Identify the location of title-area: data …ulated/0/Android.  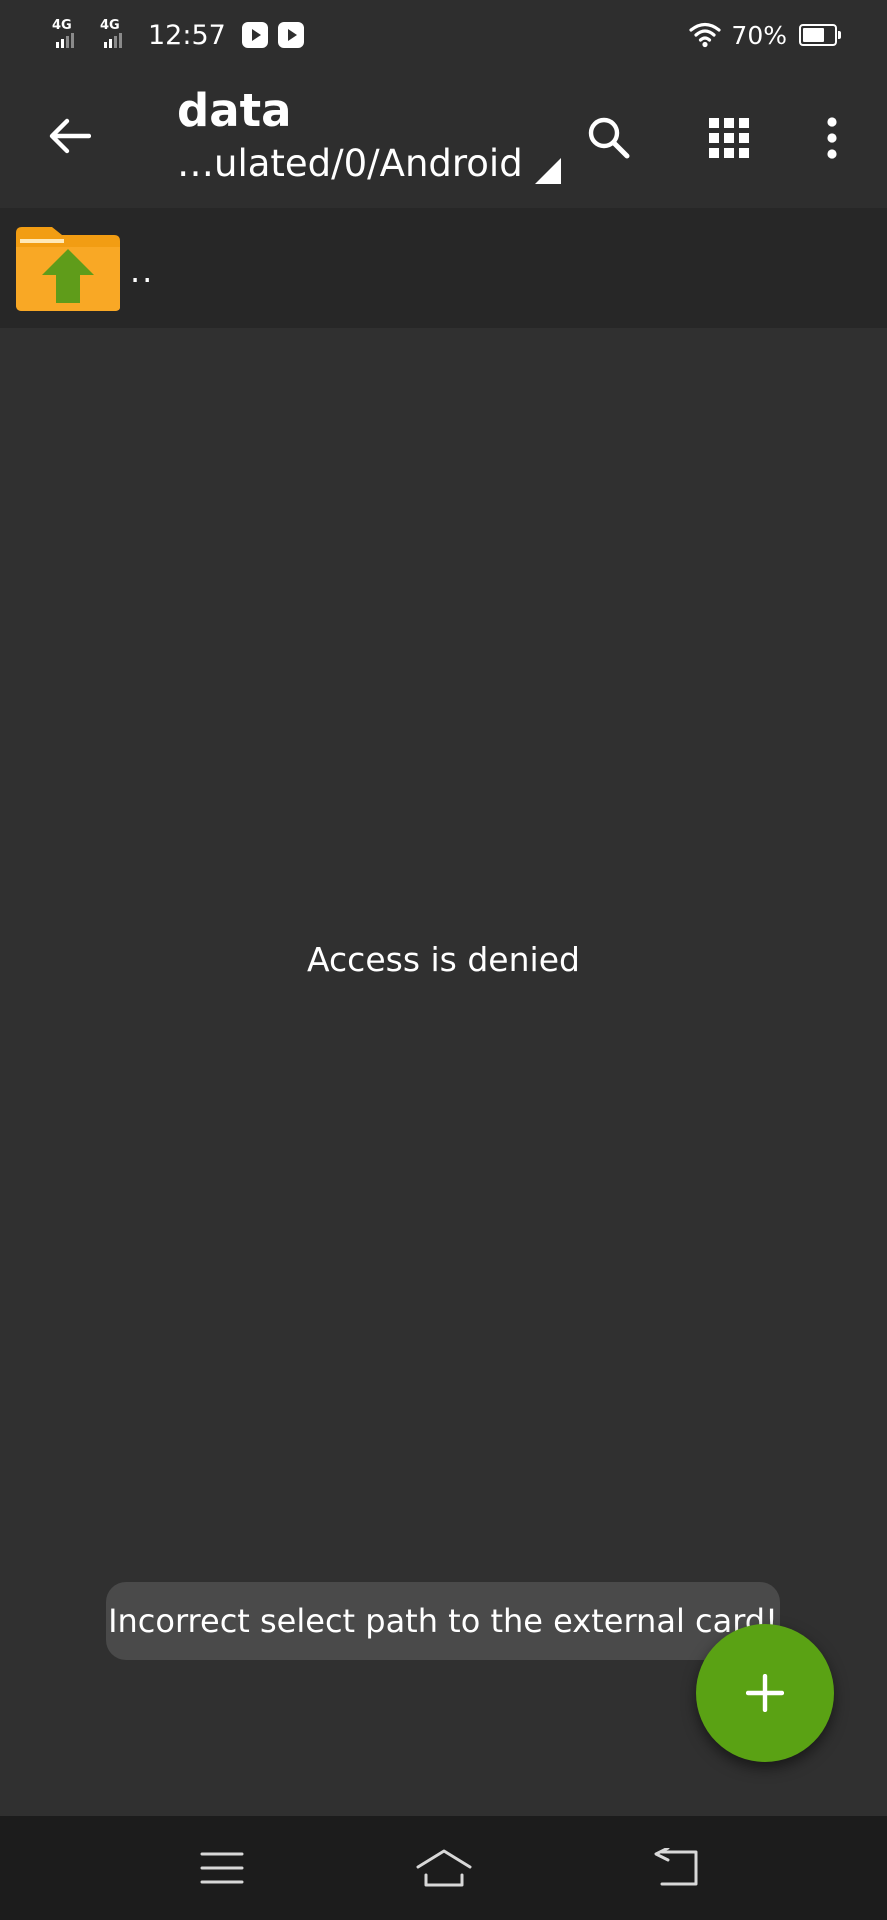
(369, 135).